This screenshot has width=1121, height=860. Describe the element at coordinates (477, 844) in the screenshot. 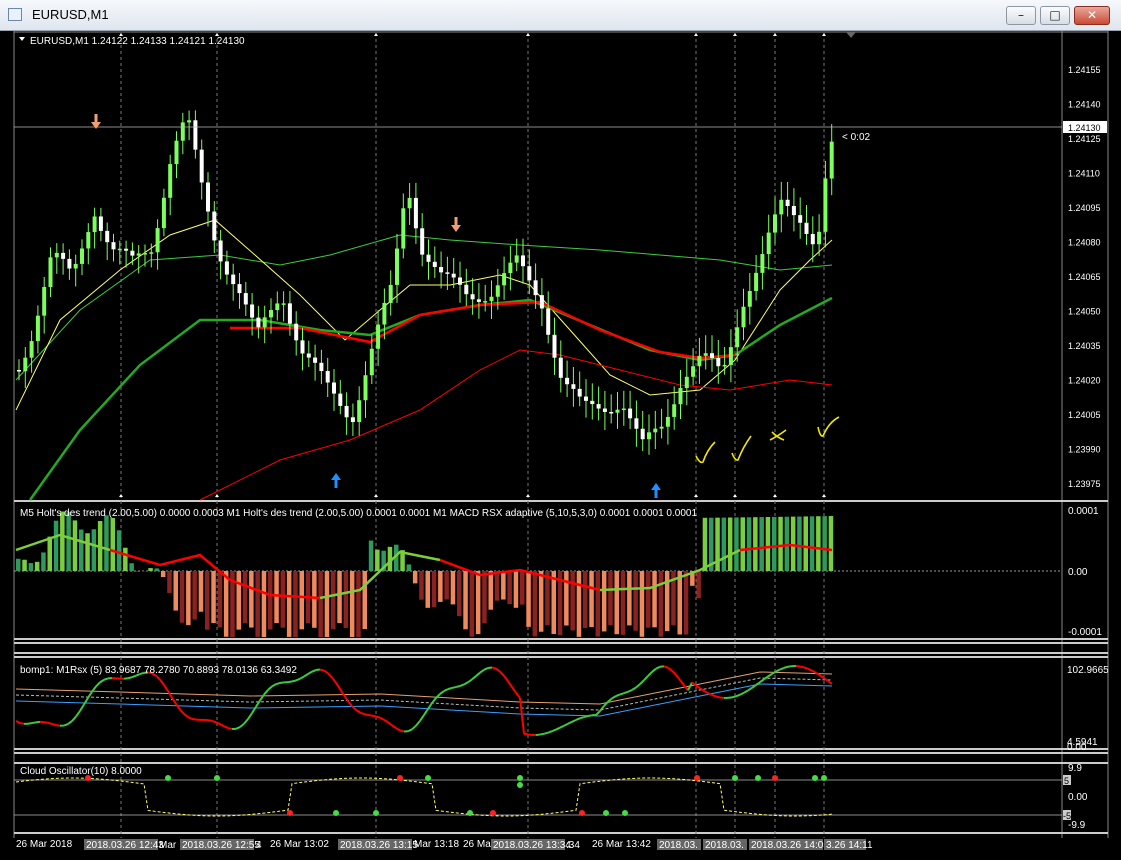

I see `time-label: 26 Ma` at that location.